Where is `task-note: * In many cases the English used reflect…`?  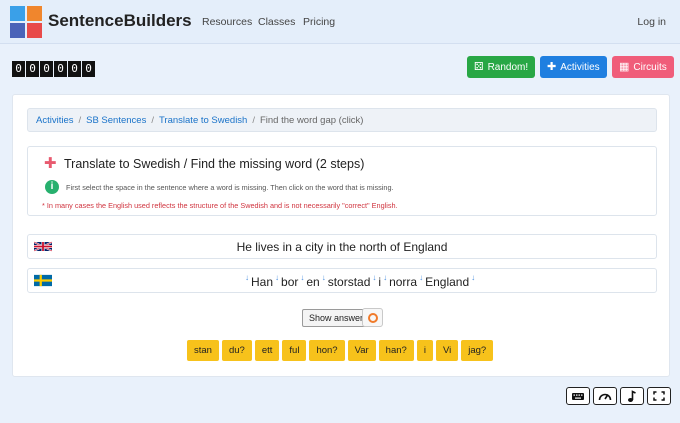
task-note: * In many cases the English used reflect… is located at coordinates (220, 205).